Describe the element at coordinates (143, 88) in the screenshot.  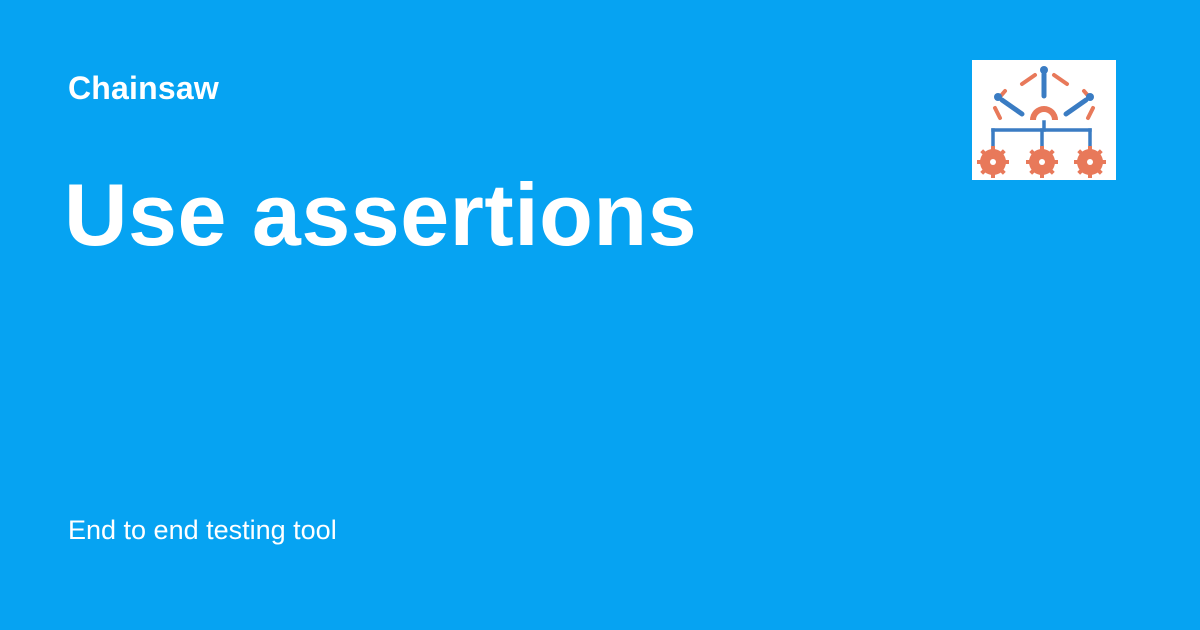
I see `site-name: Chainsaw` at that location.